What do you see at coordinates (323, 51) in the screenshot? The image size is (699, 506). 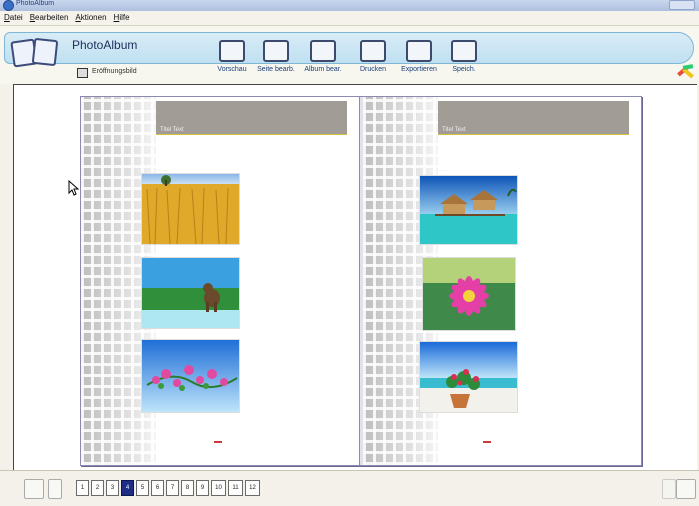 I see `edit-album-icon` at bounding box center [323, 51].